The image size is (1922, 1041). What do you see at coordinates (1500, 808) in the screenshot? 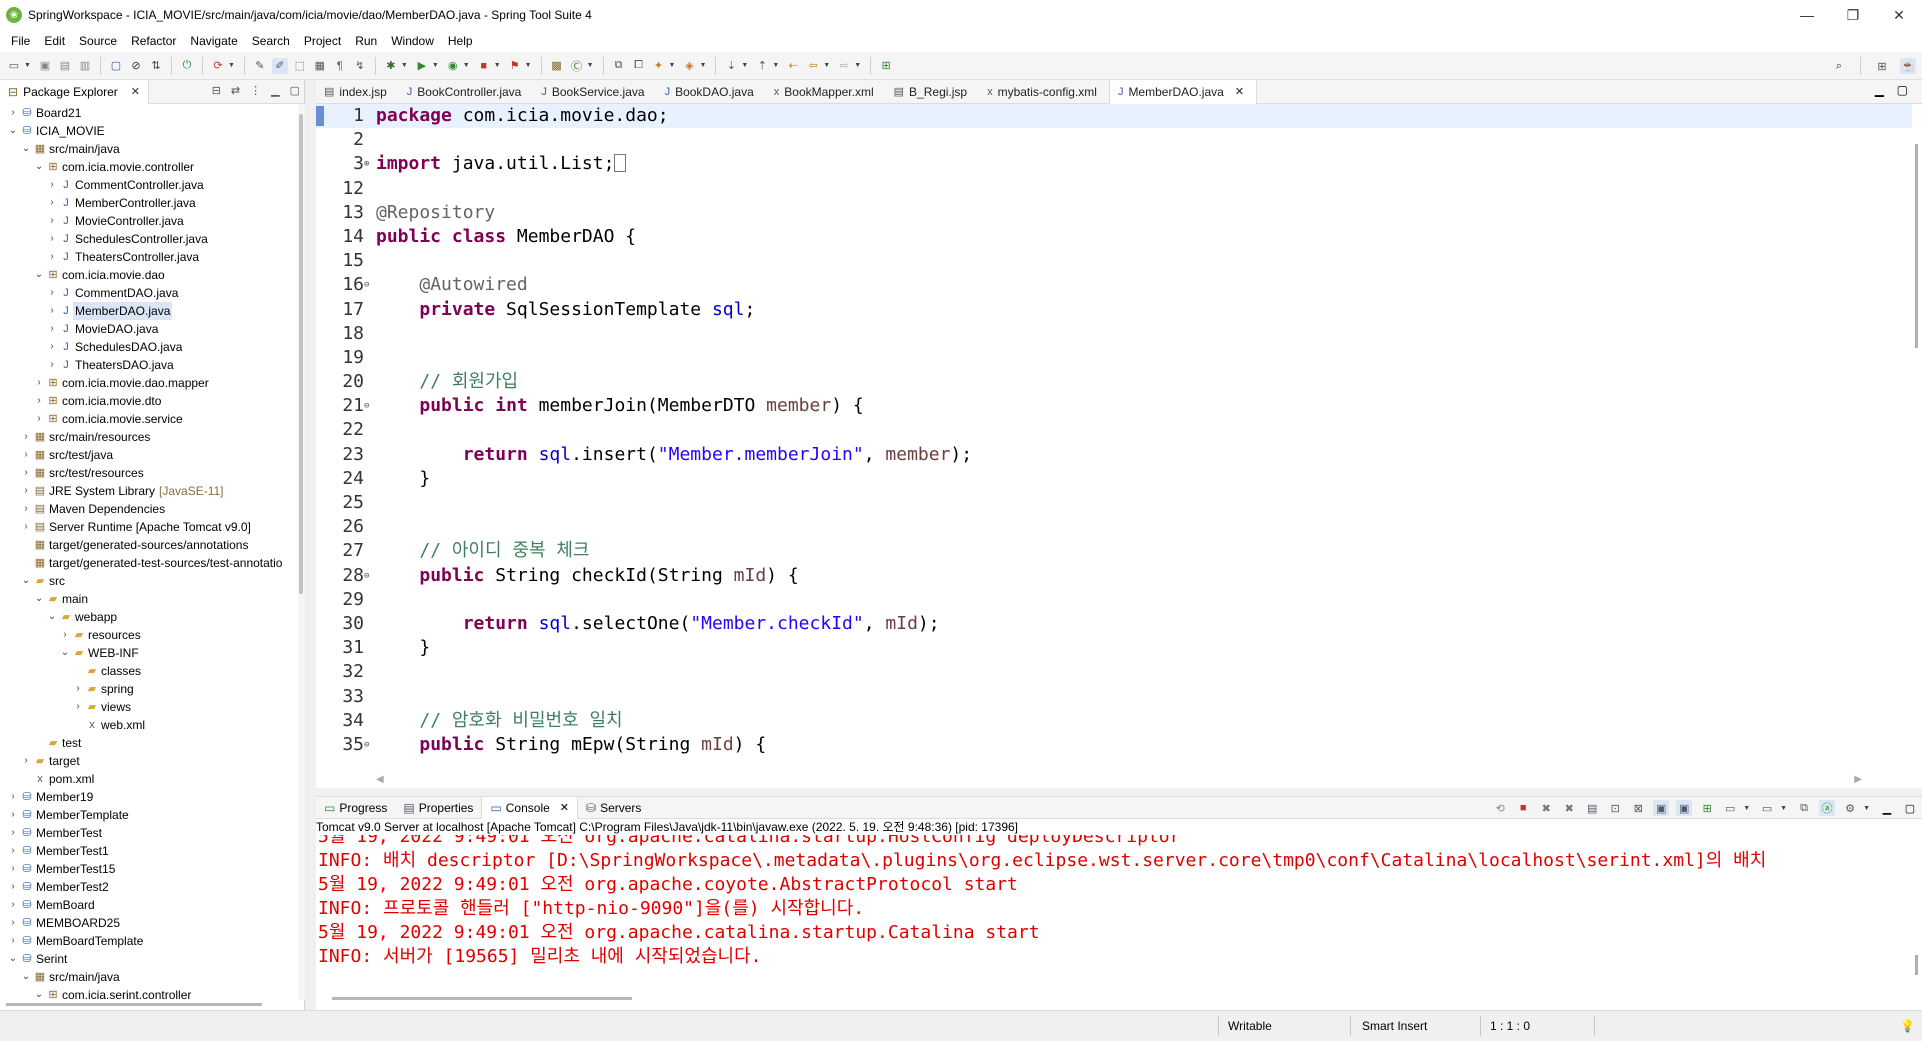
I see `reload-icon: ⟲` at bounding box center [1500, 808].